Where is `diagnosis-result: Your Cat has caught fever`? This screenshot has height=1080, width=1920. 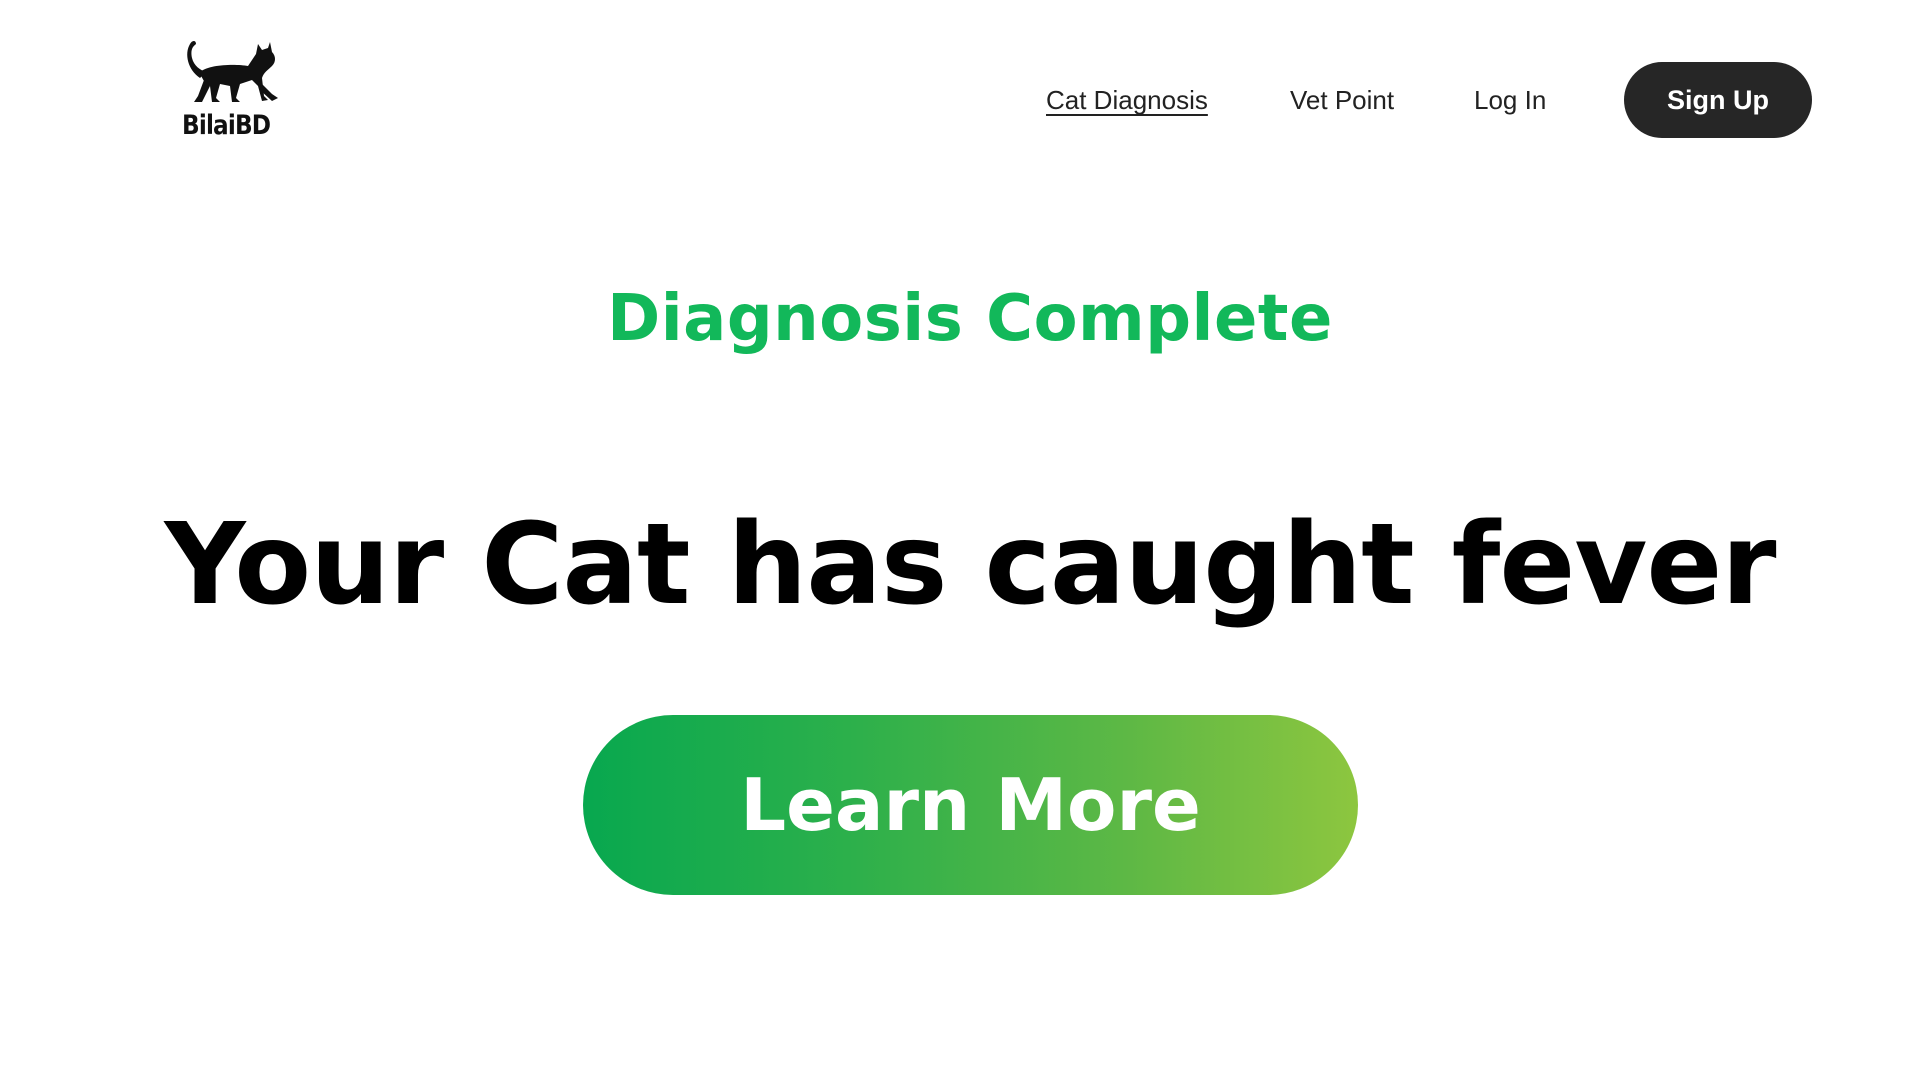 diagnosis-result: Your Cat has caught fever is located at coordinates (970, 565).